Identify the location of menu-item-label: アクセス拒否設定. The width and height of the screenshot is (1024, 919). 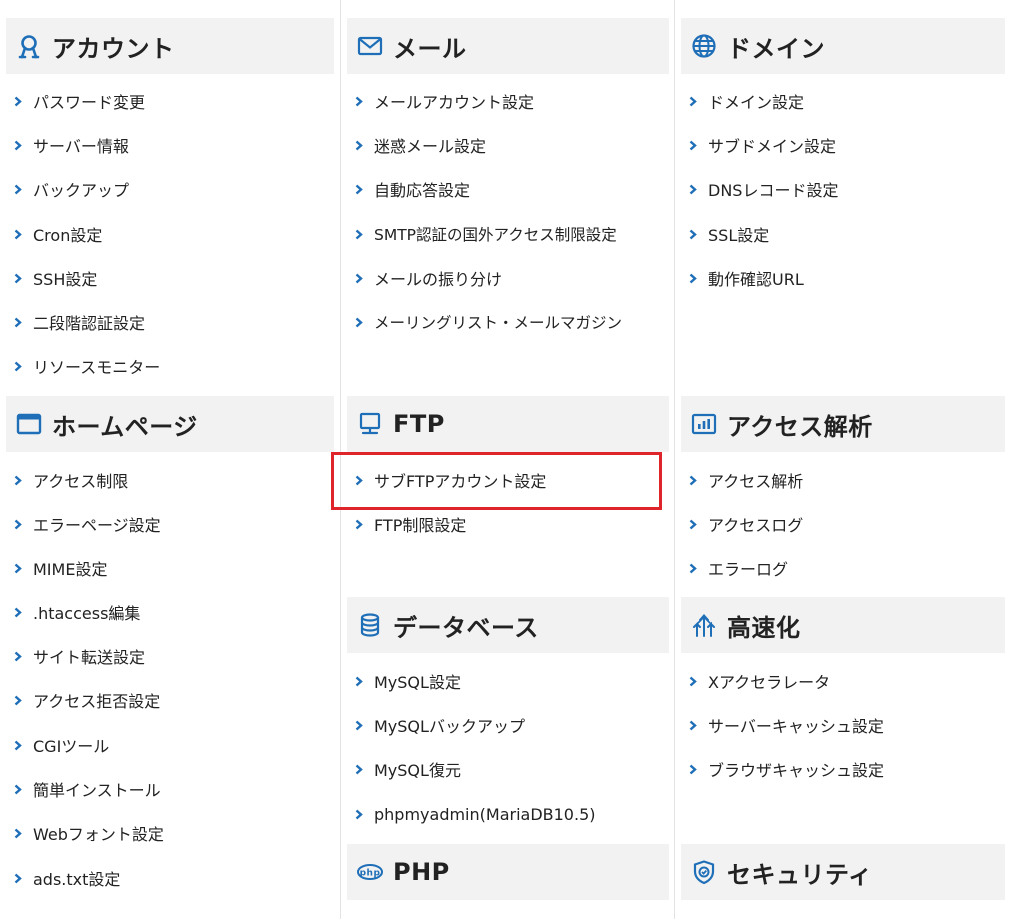
(97, 701).